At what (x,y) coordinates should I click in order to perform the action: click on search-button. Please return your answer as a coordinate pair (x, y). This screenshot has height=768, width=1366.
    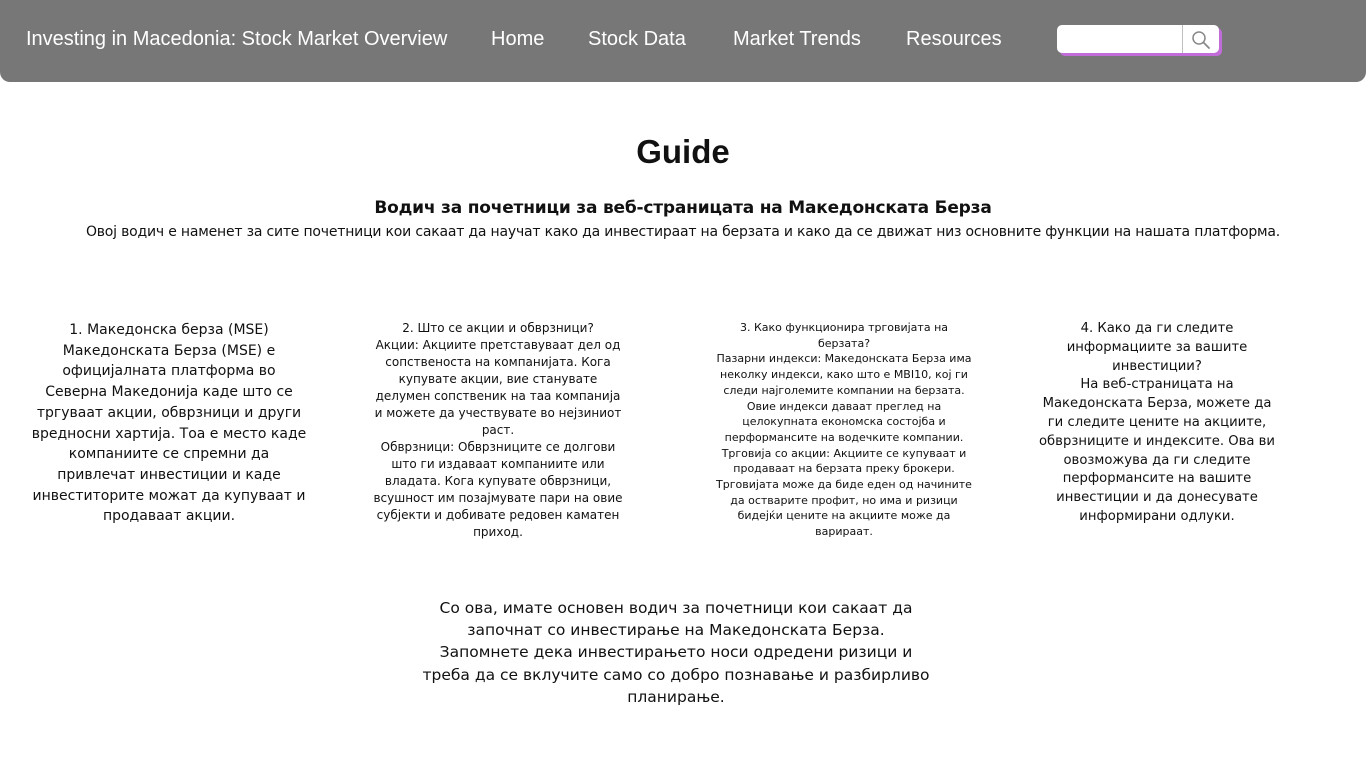
    Looking at the image, I should click on (1200, 39).